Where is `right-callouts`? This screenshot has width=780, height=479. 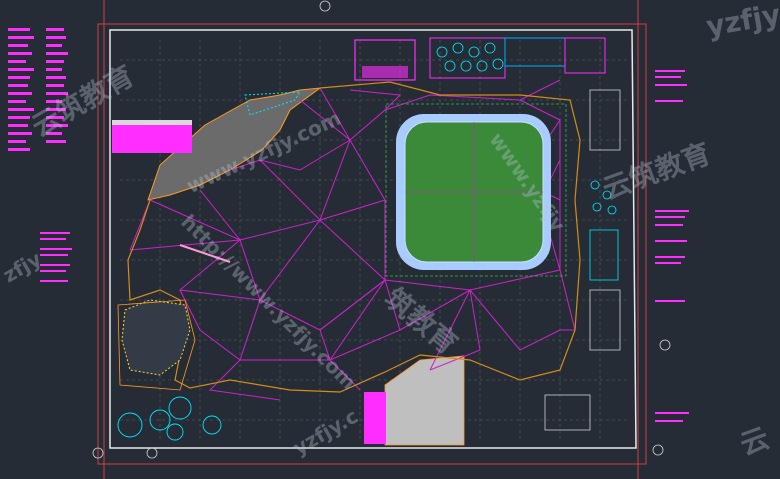 right-callouts is located at coordinates (672, 246).